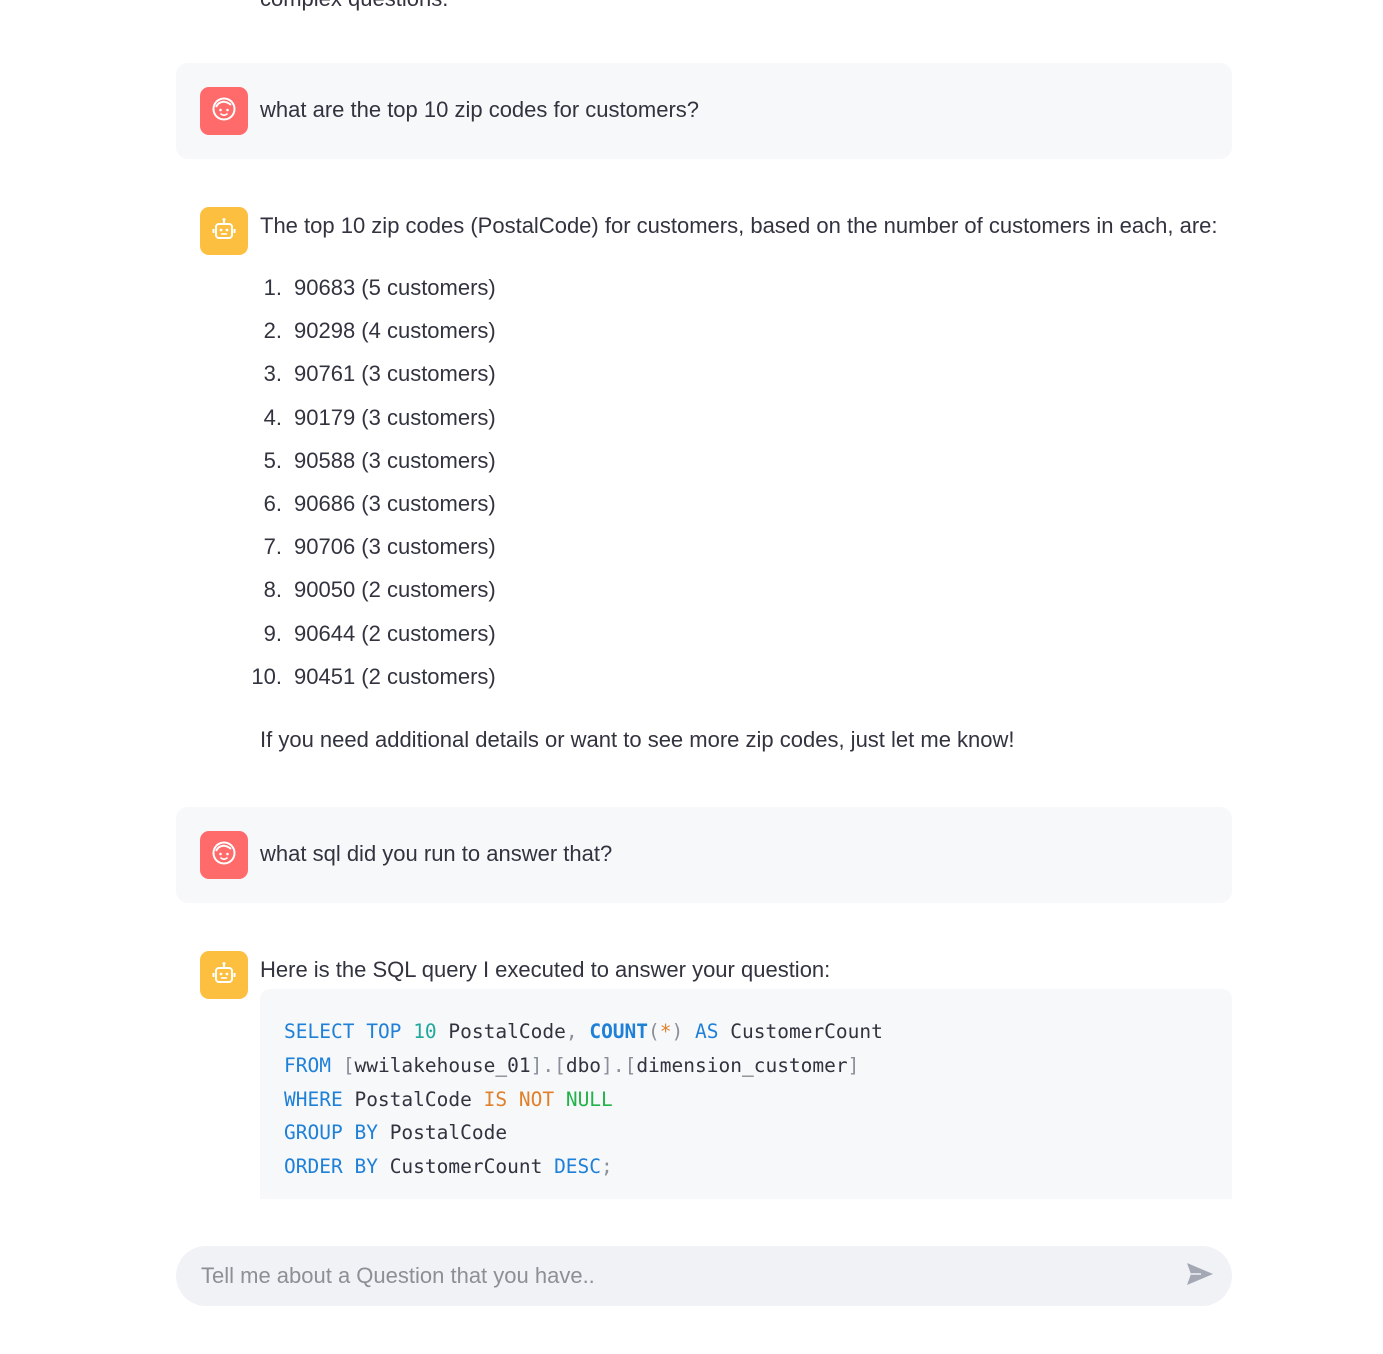 This screenshot has width=1383, height=1354. What do you see at coordinates (272, 287) in the screenshot?
I see `list-item-number: 1.` at bounding box center [272, 287].